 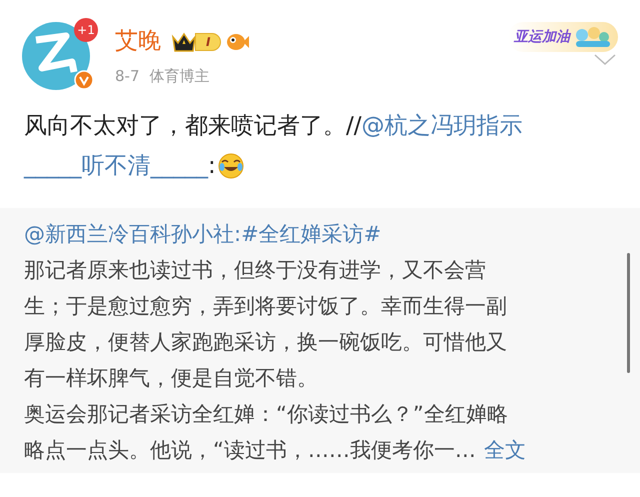 What do you see at coordinates (605, 60) in the screenshot?
I see `chevron-down-icon` at bounding box center [605, 60].